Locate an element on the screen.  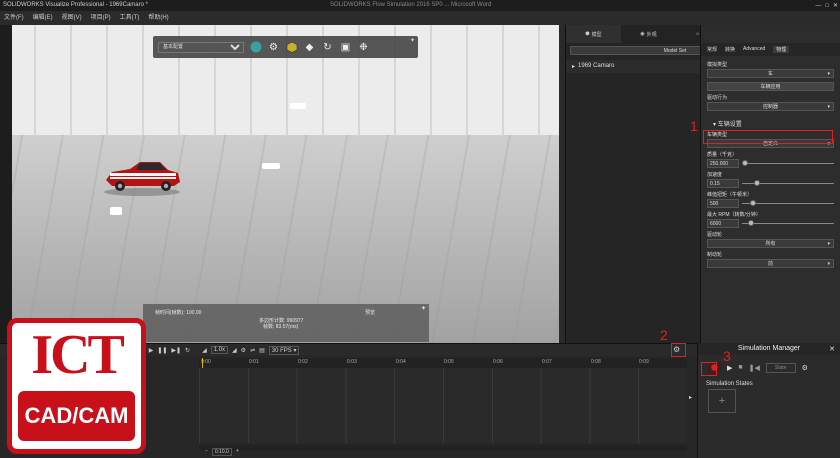
drive-wheels-select: 所有 ▾ is located at coordinates (770, 243).